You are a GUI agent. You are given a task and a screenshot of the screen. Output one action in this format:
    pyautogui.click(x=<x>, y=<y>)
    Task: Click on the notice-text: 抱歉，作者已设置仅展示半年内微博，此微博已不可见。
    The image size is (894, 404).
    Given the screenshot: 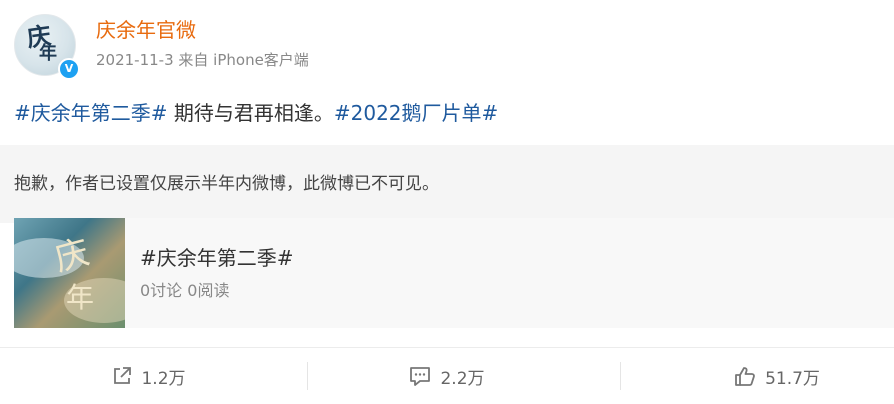 What is the action you would take?
    pyautogui.click(x=226, y=184)
    